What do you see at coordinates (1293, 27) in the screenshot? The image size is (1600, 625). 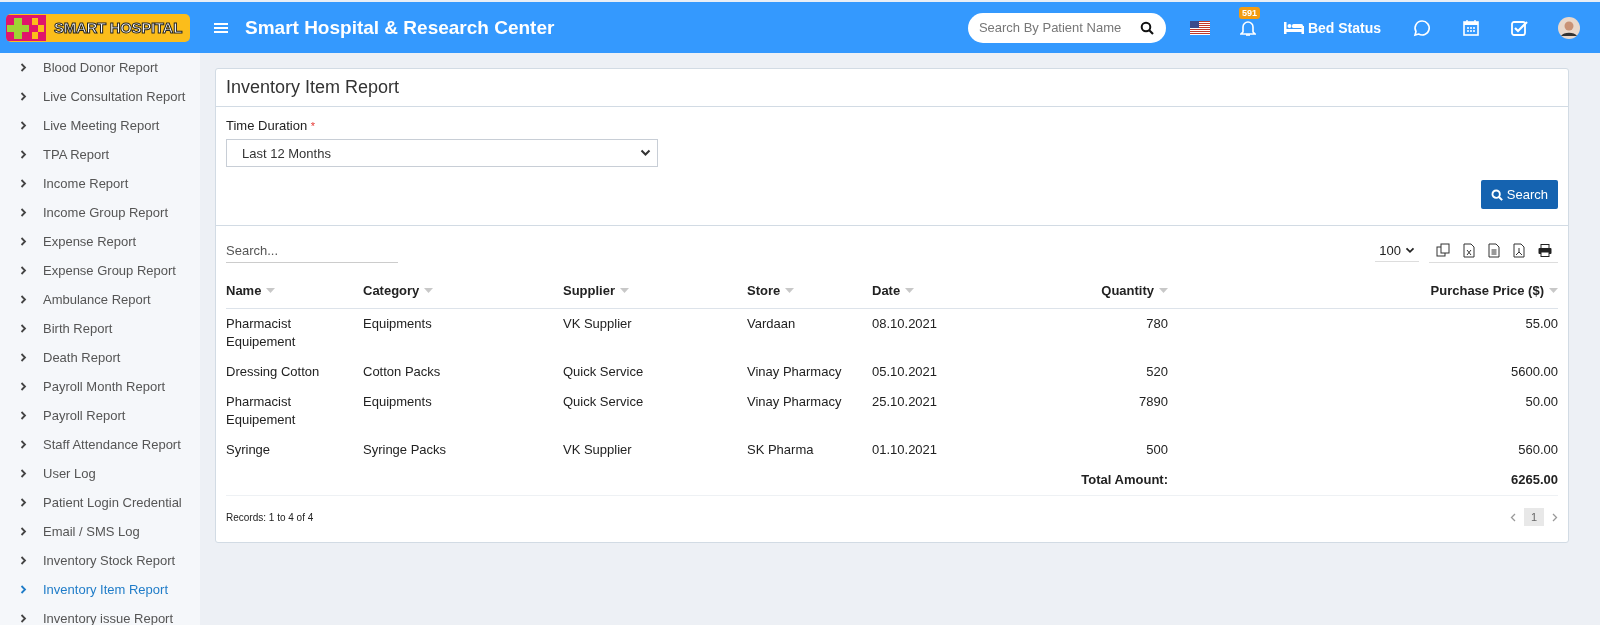 I see `bed-icon` at bounding box center [1293, 27].